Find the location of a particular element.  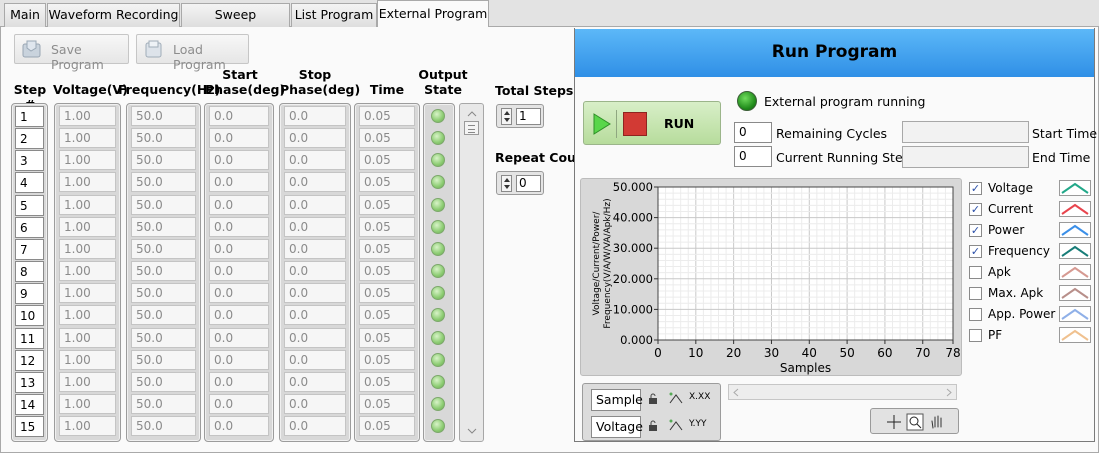

tab-sweep-operation: Sweep Operation is located at coordinates (235, 23).